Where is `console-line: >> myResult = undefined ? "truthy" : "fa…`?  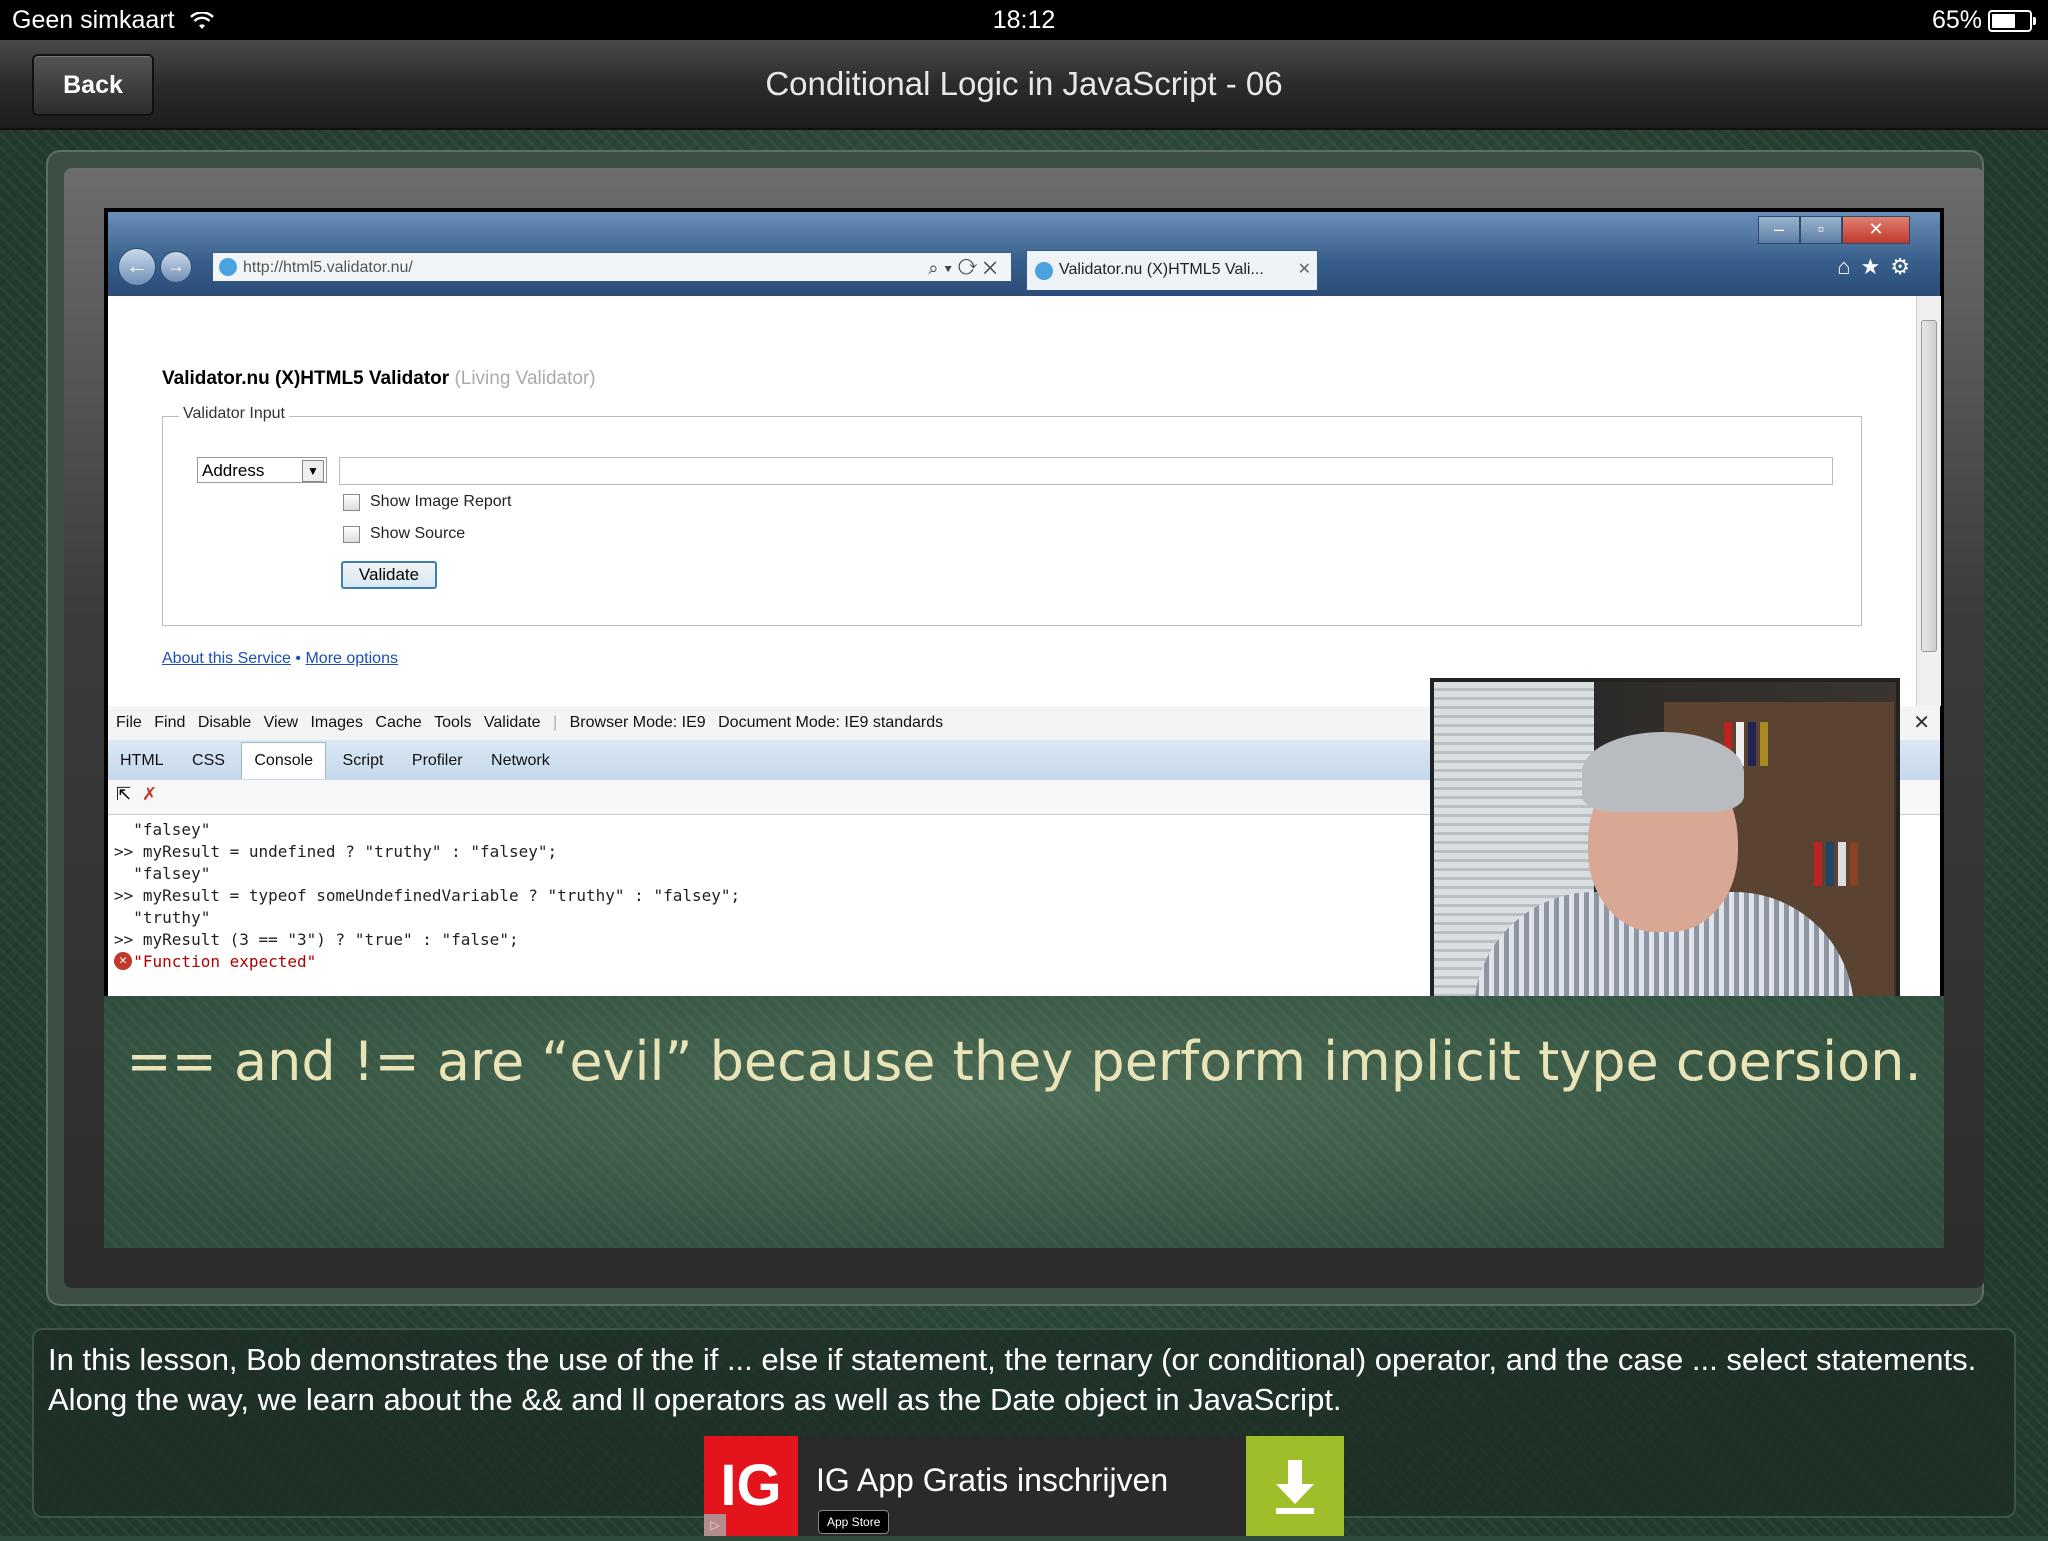
console-line: >> myResult = undefined ? "truthy" : "fa… is located at coordinates (336, 851).